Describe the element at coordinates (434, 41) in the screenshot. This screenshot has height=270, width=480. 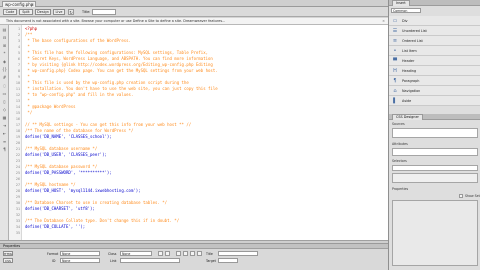
I see `insert-item: ≡ Ordered List` at that location.